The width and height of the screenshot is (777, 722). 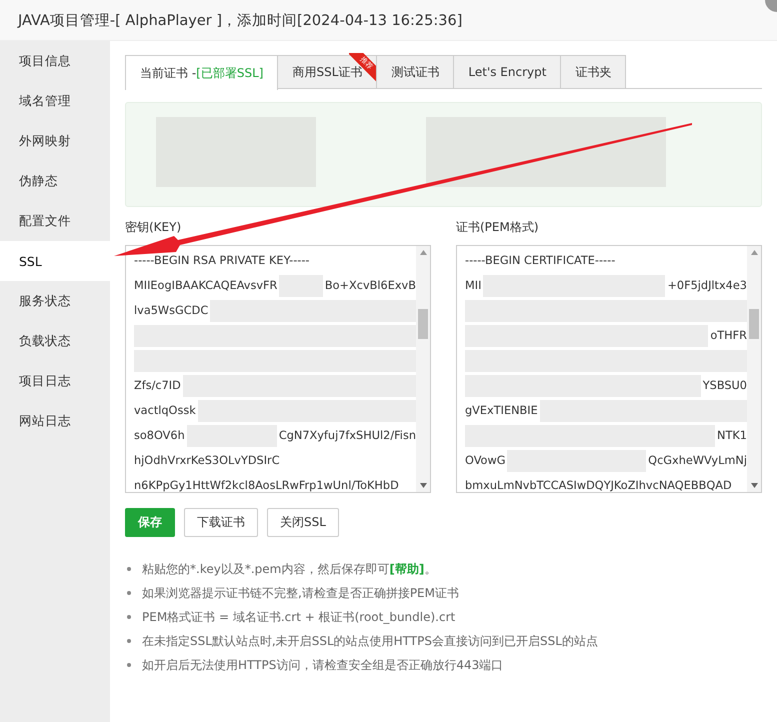 I want to click on code-line-text: bmxuLmNvbTCCASIwDQYJKoZIhvcNAQEBBQAD, so click(x=598, y=485).